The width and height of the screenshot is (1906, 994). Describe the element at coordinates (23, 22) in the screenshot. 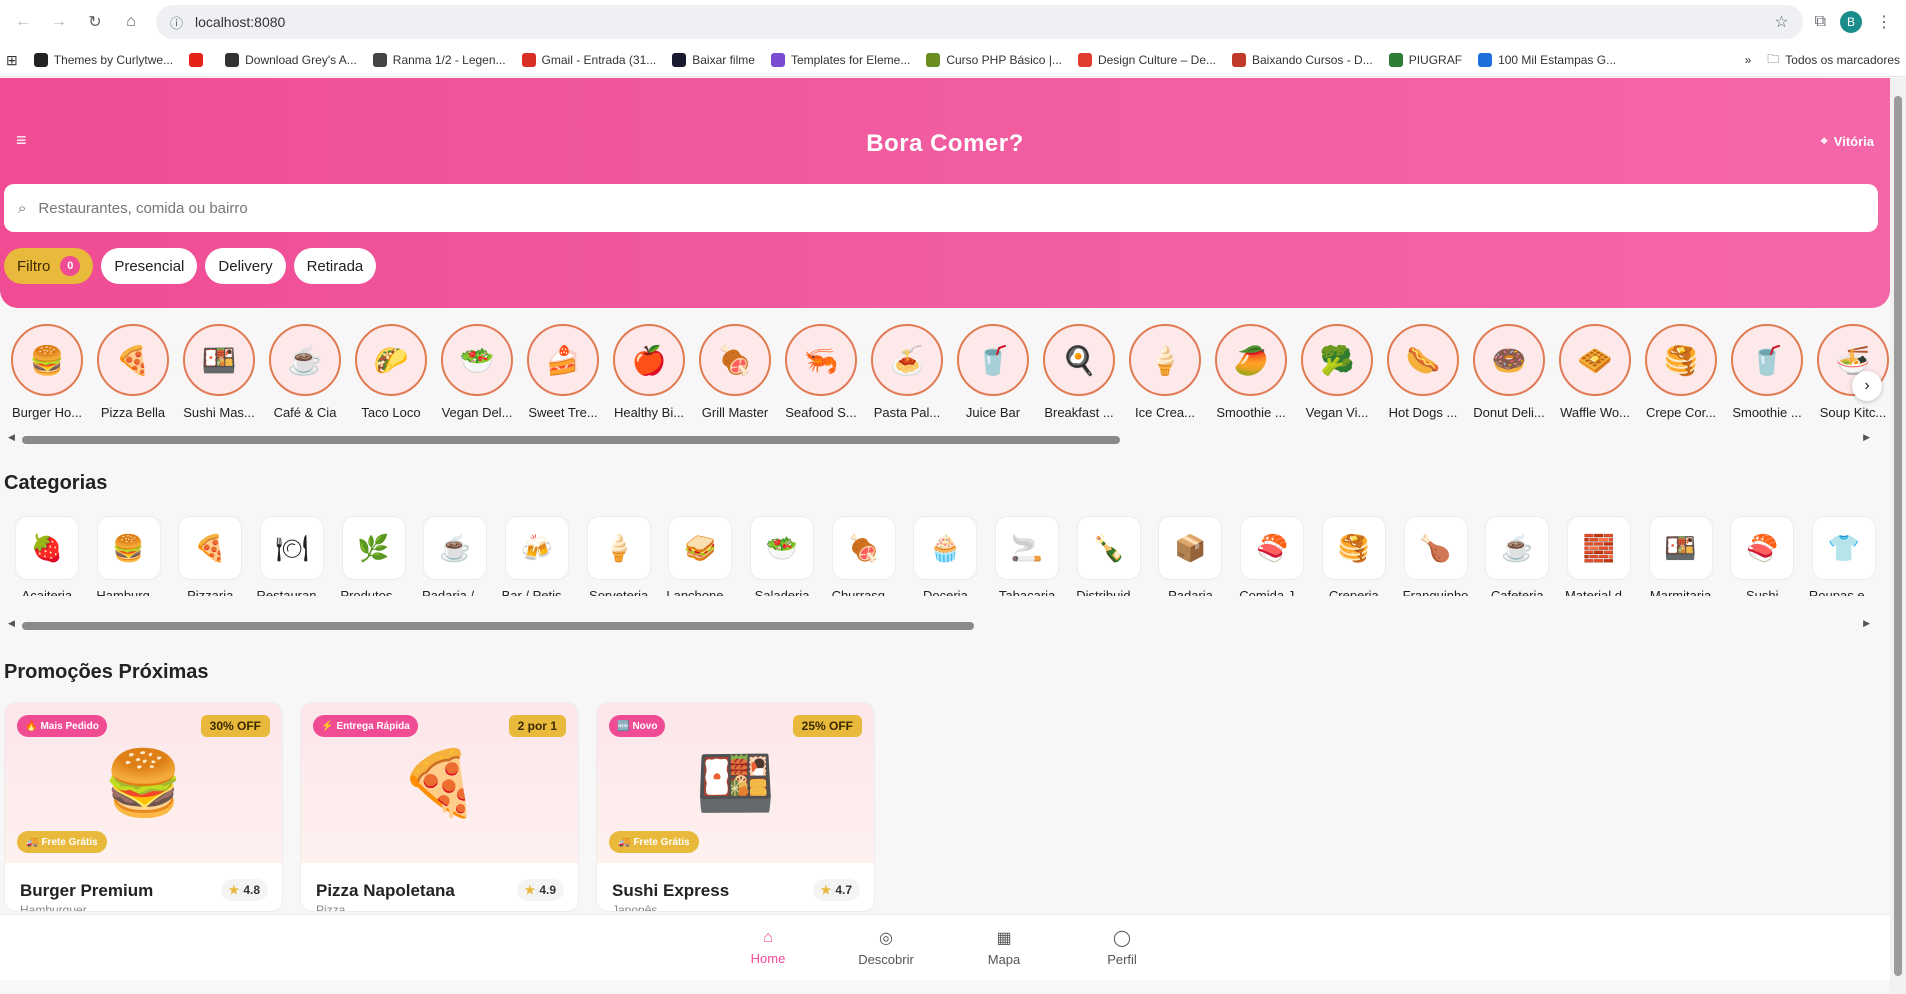

I see `back-icon: ←` at that location.